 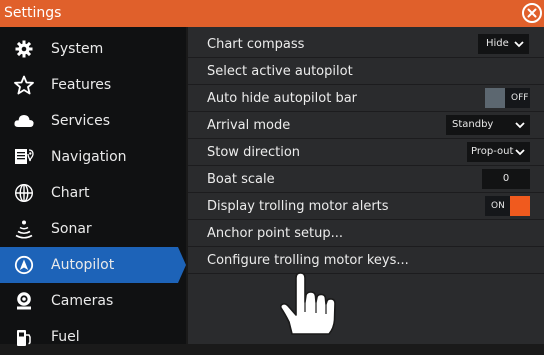 What do you see at coordinates (24, 265) in the screenshot?
I see `autopilot-icon` at bounding box center [24, 265].